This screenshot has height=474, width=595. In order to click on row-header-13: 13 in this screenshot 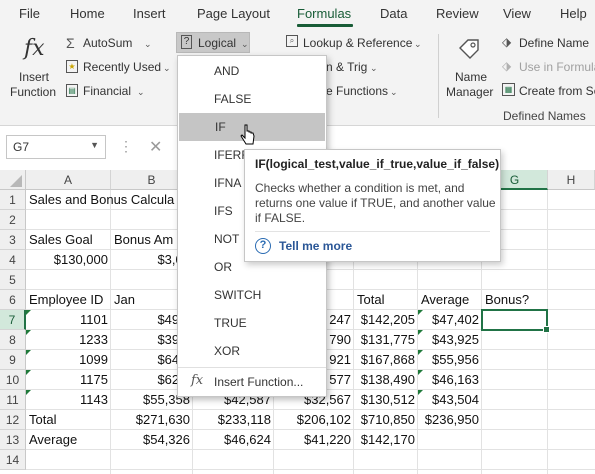, I will do `click(13, 440)`.